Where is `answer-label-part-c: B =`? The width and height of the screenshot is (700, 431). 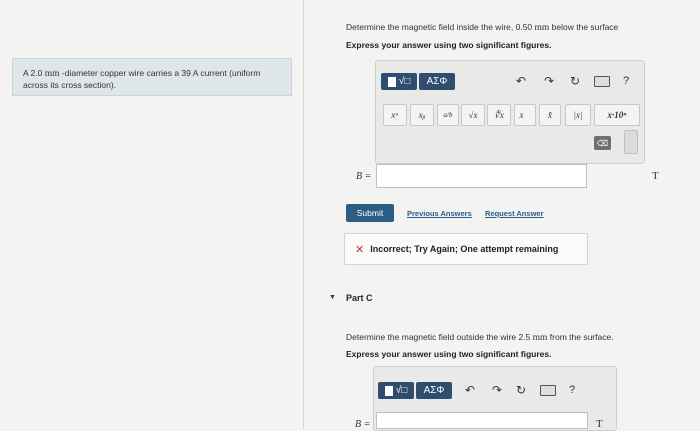
answer-label-part-c: B = is located at coordinates (363, 424).